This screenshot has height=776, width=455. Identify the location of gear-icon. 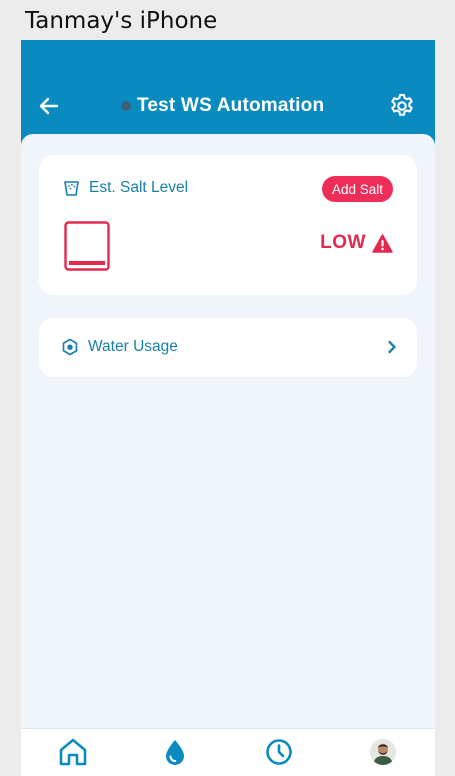
(402, 104).